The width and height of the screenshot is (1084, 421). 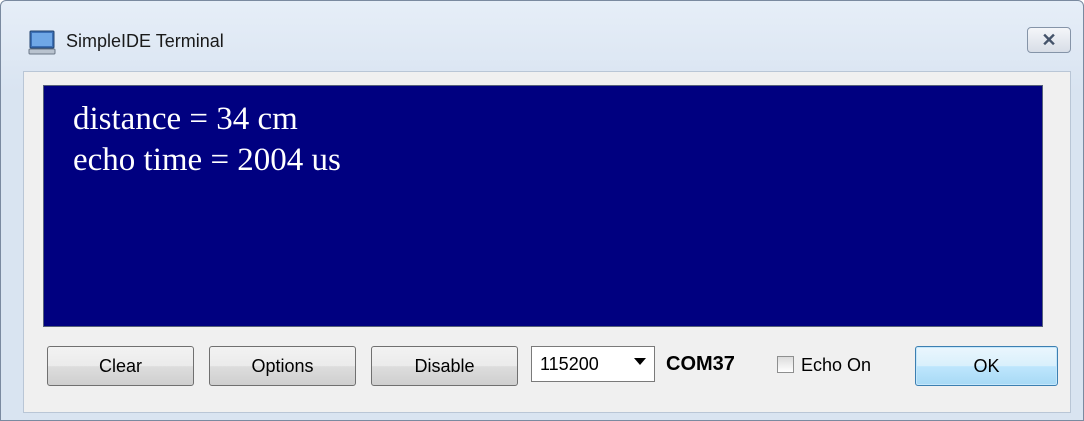 I want to click on close-icon: ✕, so click(x=1049, y=39).